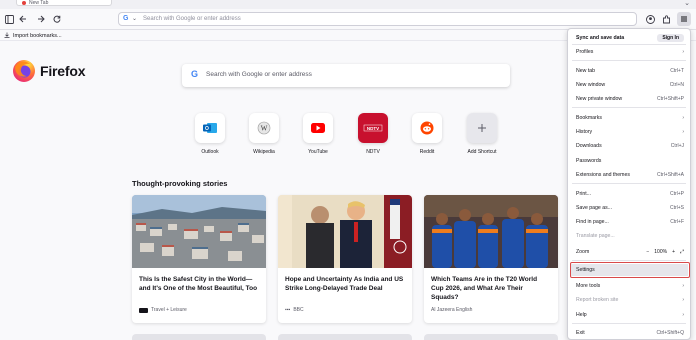 This screenshot has width=696, height=340. I want to click on menu-item-history: History ›, so click(629, 131).